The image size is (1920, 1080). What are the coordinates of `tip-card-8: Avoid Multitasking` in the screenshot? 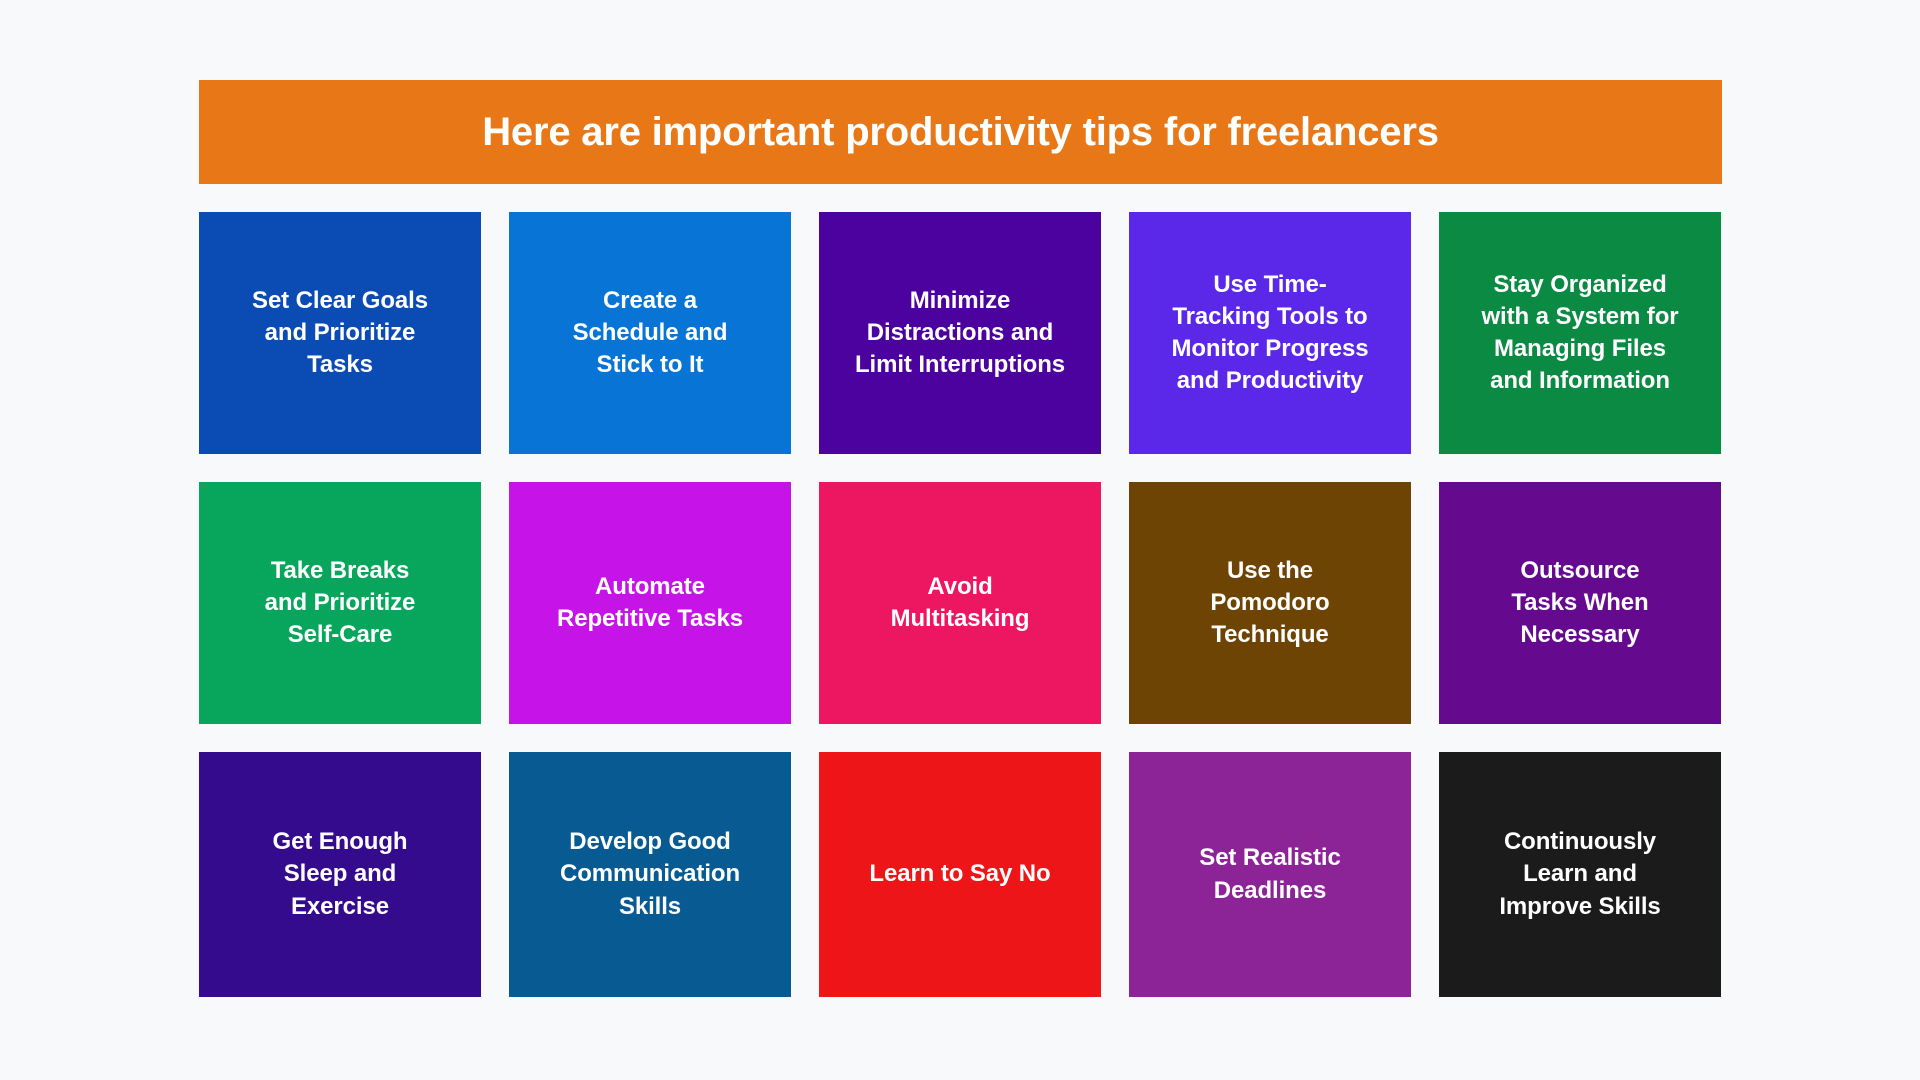 It's located at (960, 603).